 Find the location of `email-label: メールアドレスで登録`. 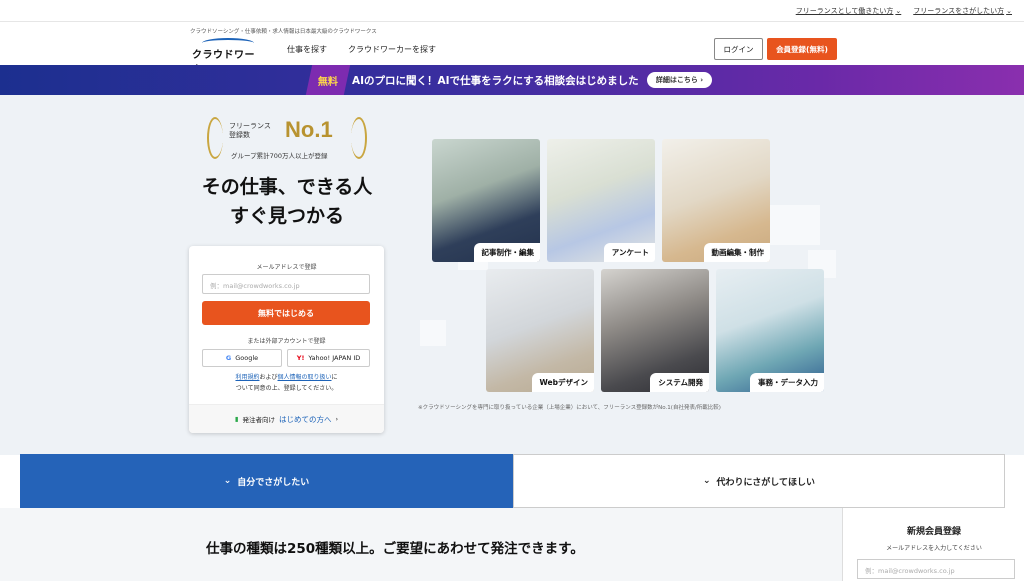

email-label: メールアドレスで登録 is located at coordinates (286, 267).